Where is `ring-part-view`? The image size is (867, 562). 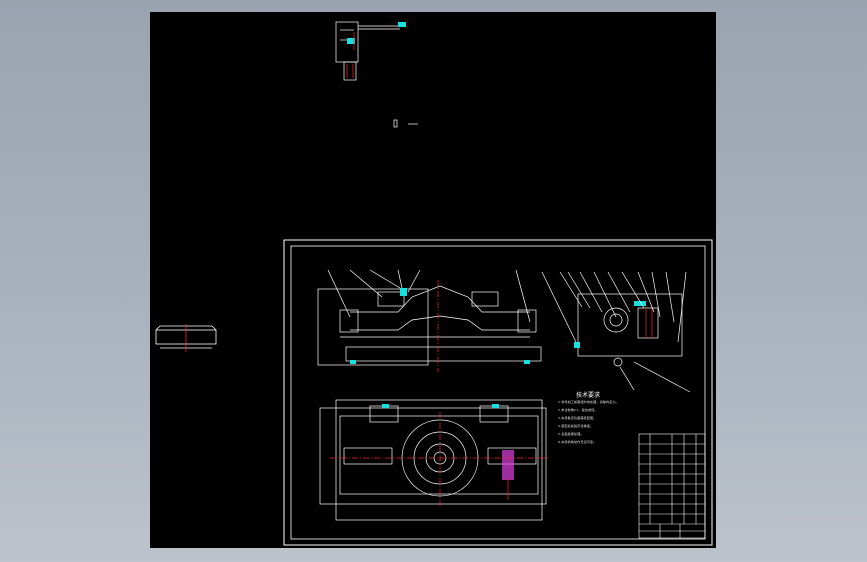
ring-part-view is located at coordinates (186, 338).